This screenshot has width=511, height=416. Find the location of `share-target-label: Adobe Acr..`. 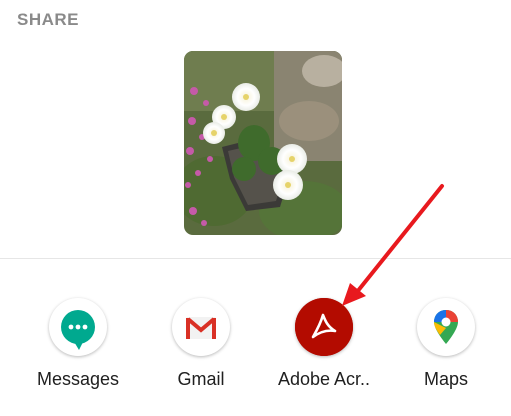

share-target-label: Adobe Acr.. is located at coordinates (324, 379).